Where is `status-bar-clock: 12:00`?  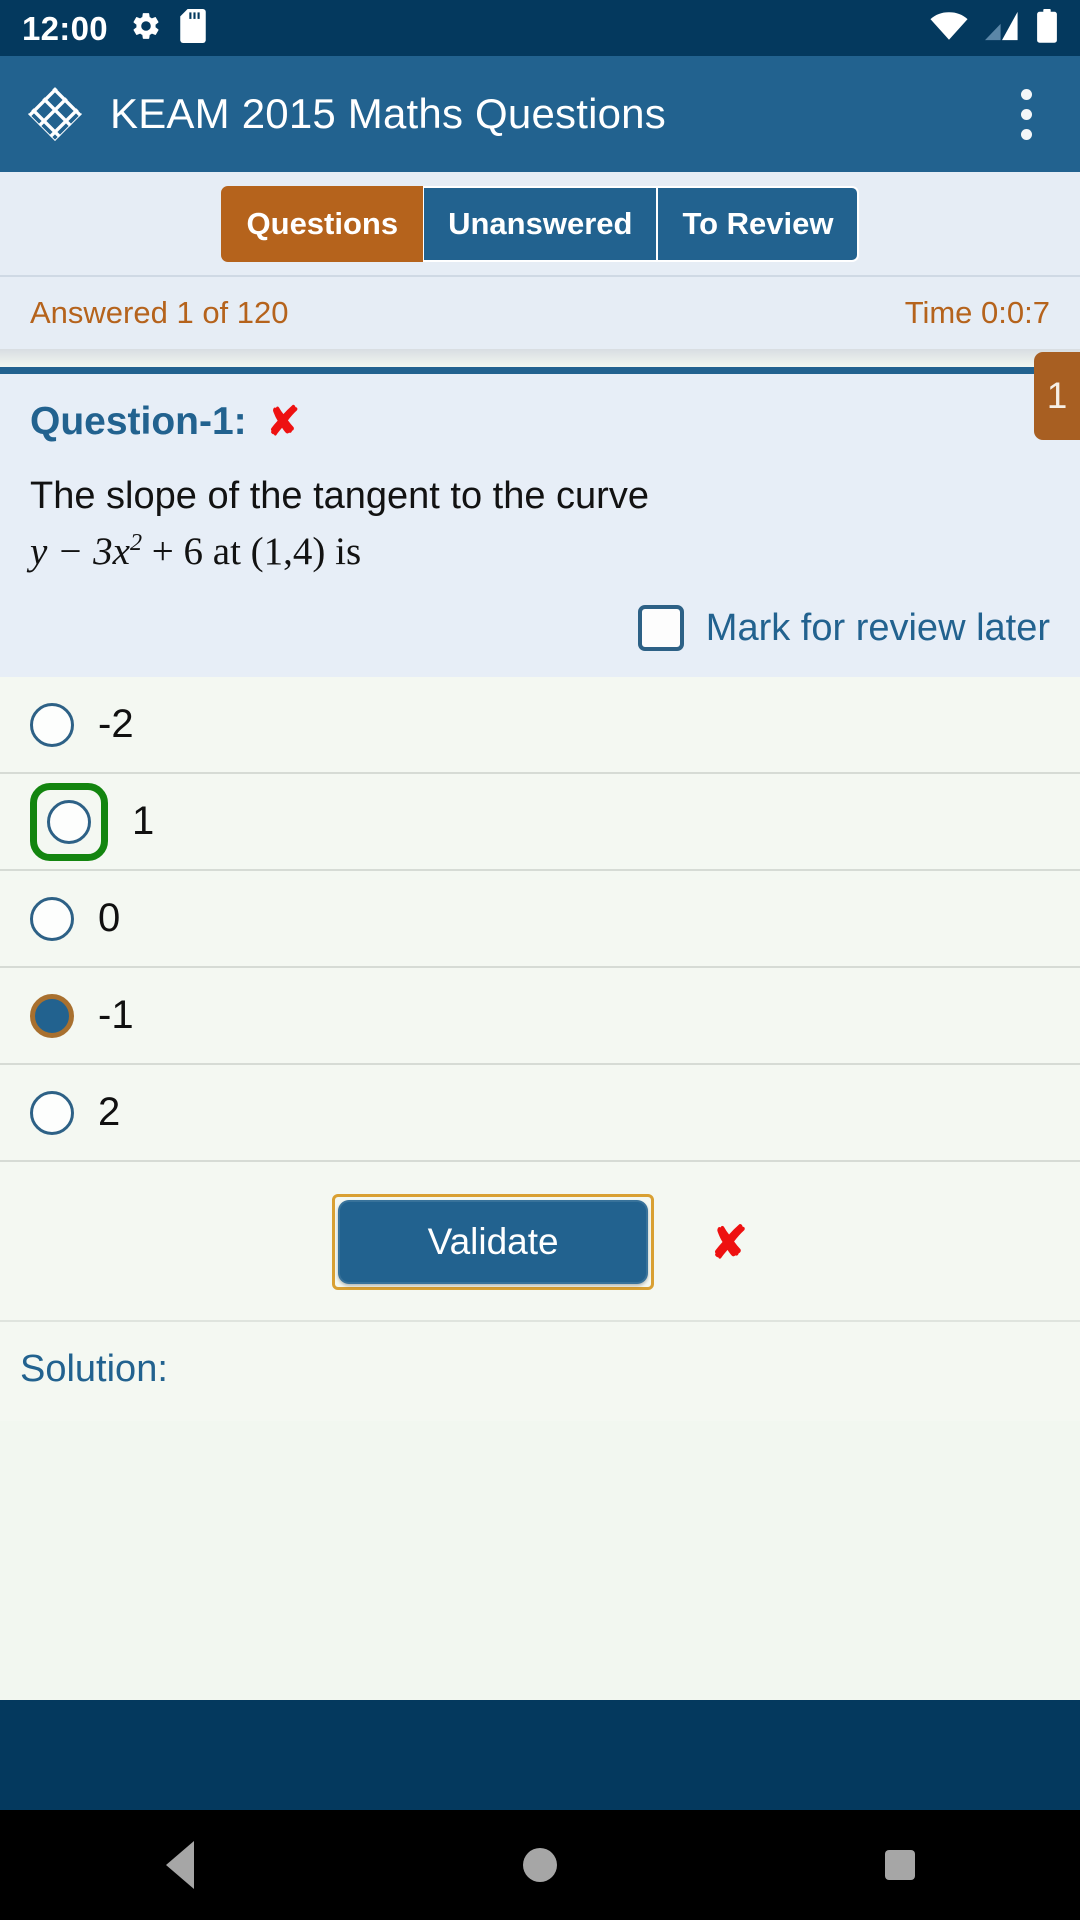
status-bar-clock: 12:00 is located at coordinates (65, 28).